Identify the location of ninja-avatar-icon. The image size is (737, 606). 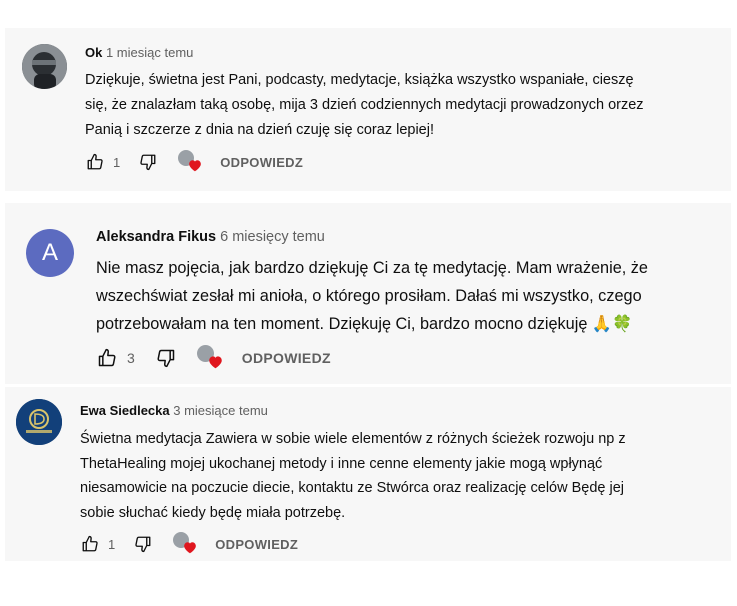
(44, 66).